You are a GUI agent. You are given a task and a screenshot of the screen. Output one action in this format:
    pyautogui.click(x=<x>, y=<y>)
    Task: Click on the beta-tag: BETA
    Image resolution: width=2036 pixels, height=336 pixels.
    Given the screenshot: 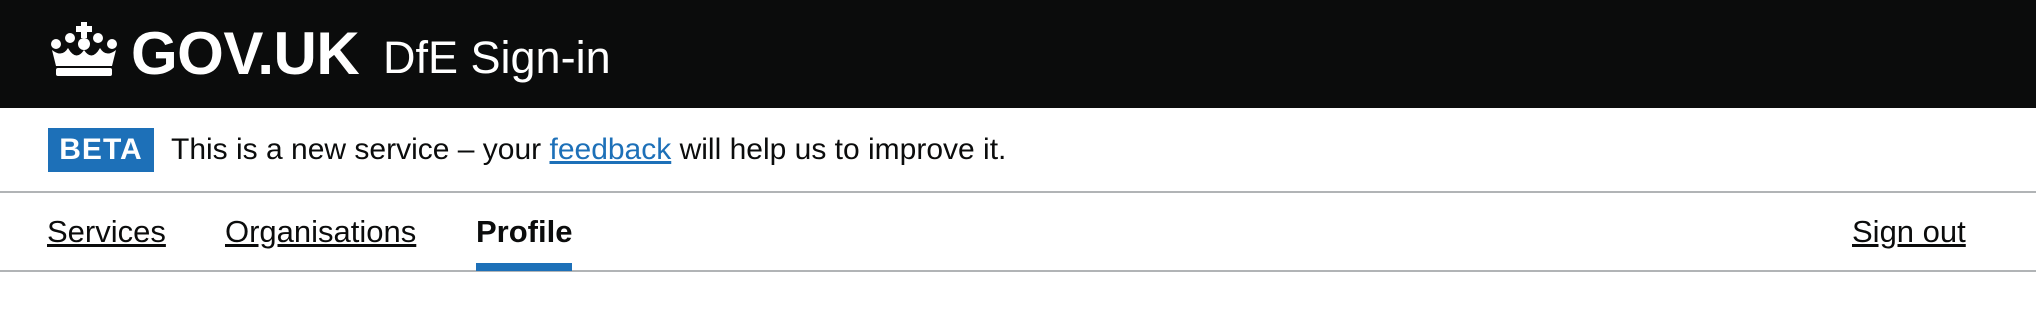 What is the action you would take?
    pyautogui.click(x=101, y=150)
    